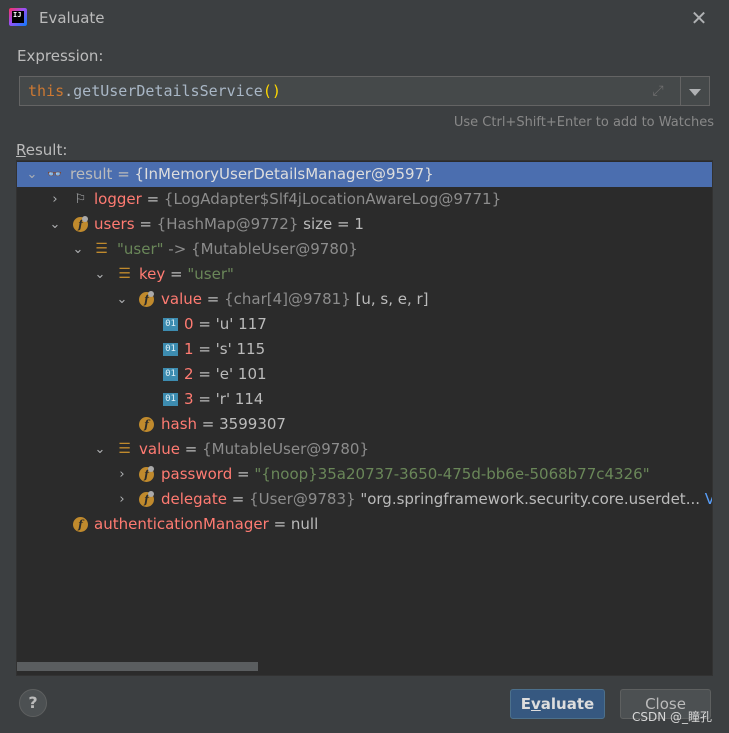  What do you see at coordinates (557, 704) in the screenshot?
I see `evaluate-button: Evaluate` at bounding box center [557, 704].